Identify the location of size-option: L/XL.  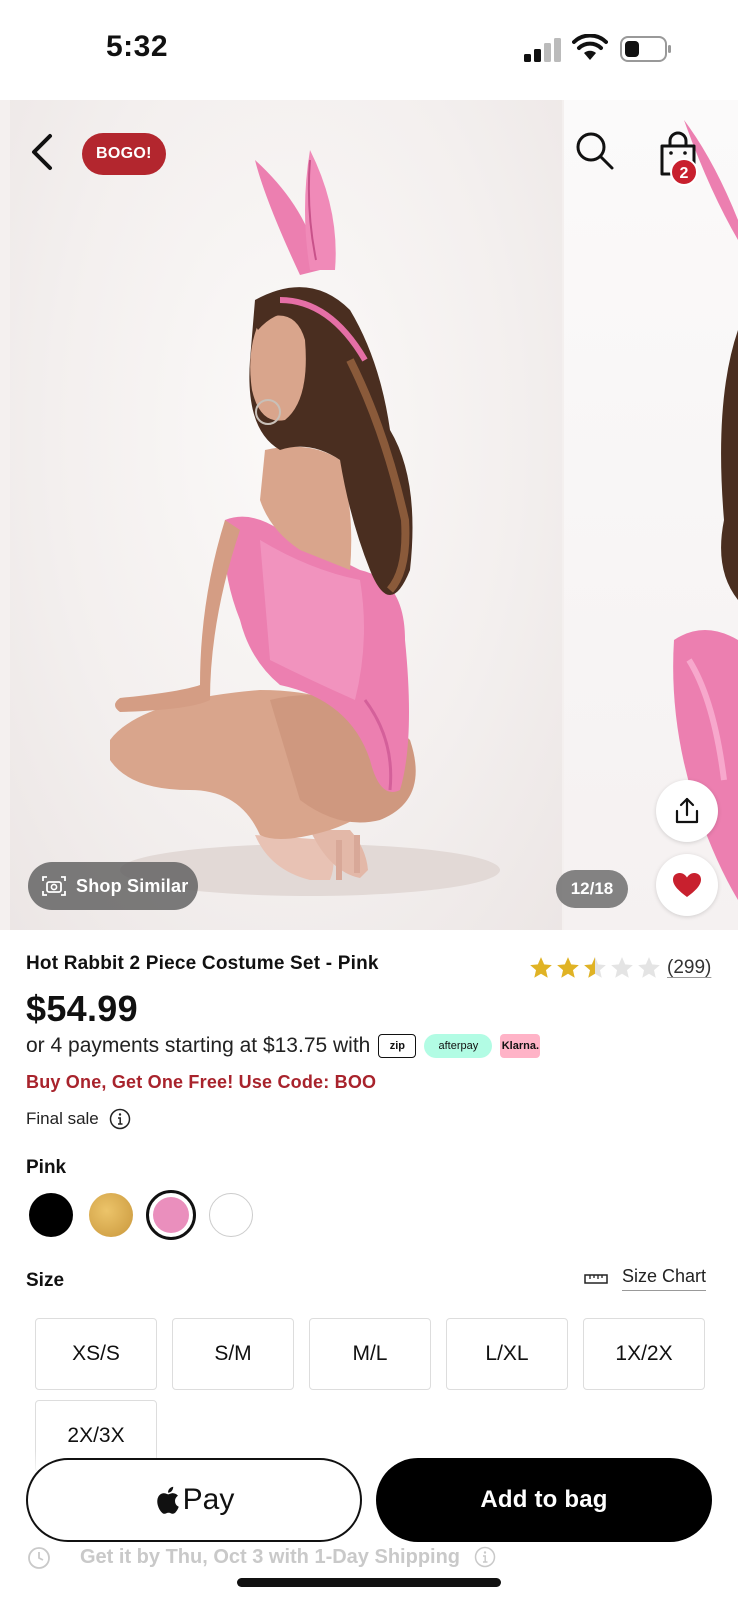
(507, 1354).